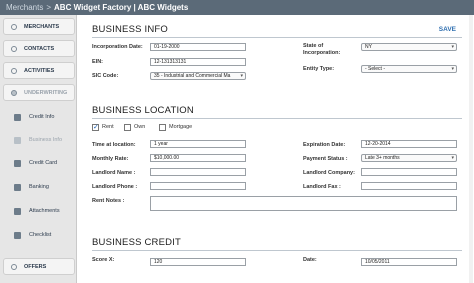  What do you see at coordinates (115, 187) in the screenshot?
I see `landlord-phone-label: Landlord Phone :` at bounding box center [115, 187].